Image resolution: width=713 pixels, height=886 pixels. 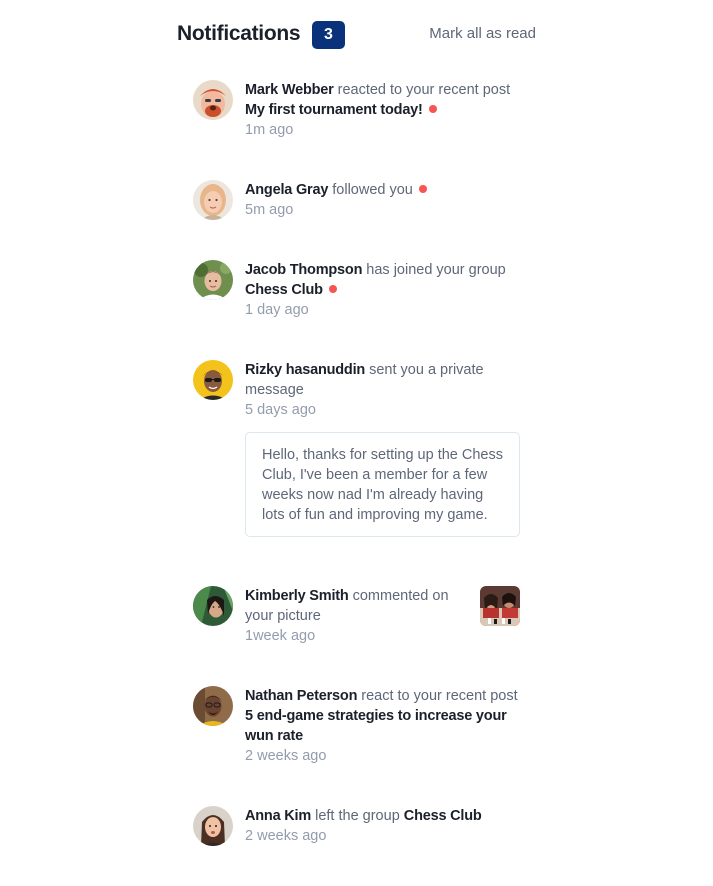 What do you see at coordinates (269, 210) in the screenshot?
I see `timestamp: 5m ago` at bounding box center [269, 210].